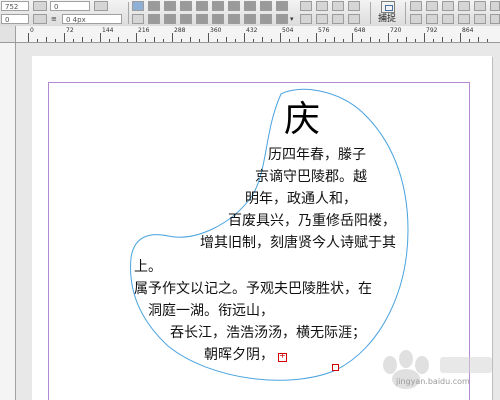 Image resolution: width=500 pixels, height=400 pixels. Describe the element at coordinates (253, 289) in the screenshot. I see `text-line-7: 属予作文以记之。予观夫巴陵胜状，在` at that location.